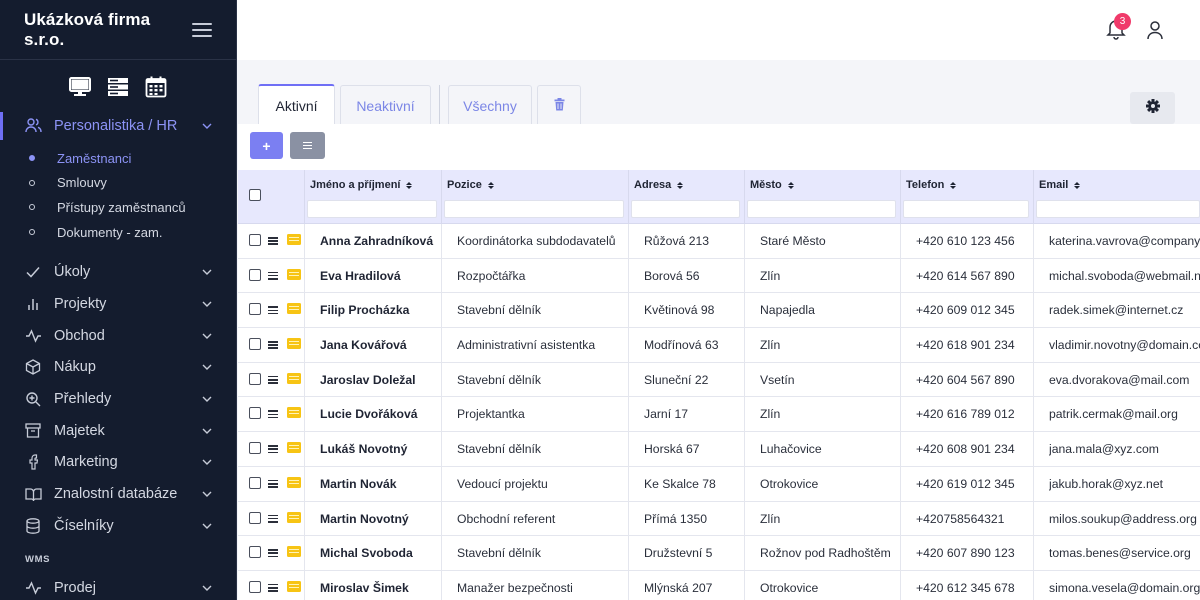 This screenshot has height=600, width=1200. Describe the element at coordinates (965, 587) in the screenshot. I see `cell-telefon: +420 612 345 678` at that location.